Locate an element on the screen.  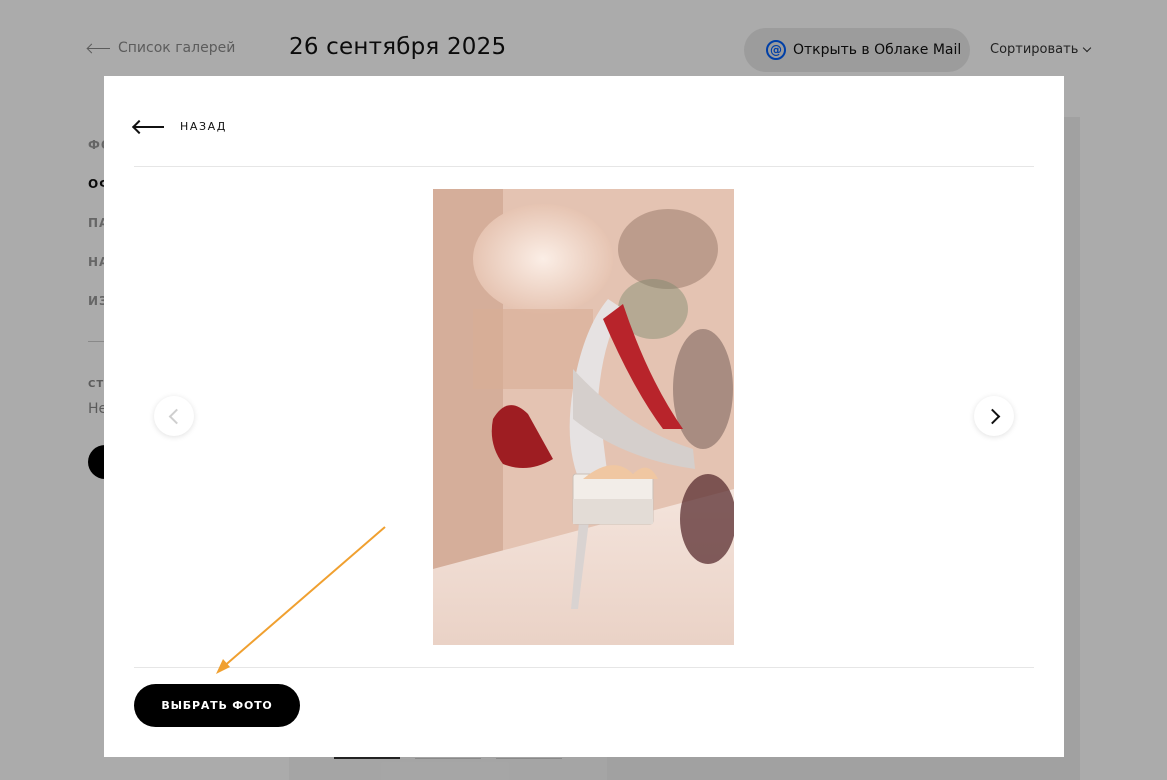
next-photo-button is located at coordinates (994, 416).